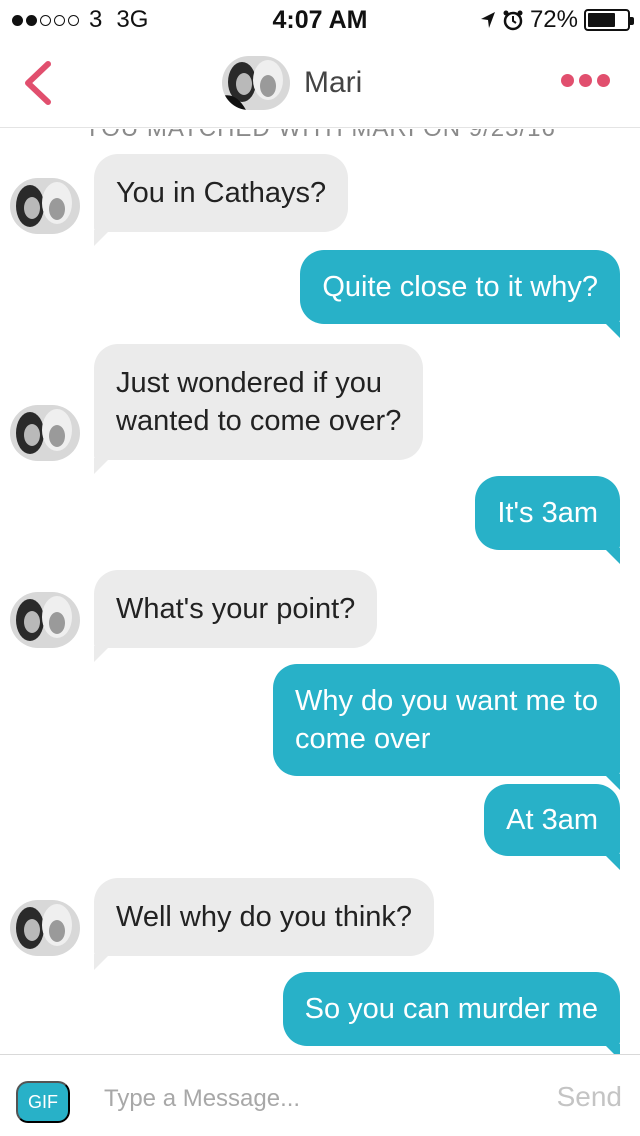 This screenshot has height=1136, width=640. Describe the element at coordinates (552, 820) in the screenshot. I see `message-text: At 3am` at that location.